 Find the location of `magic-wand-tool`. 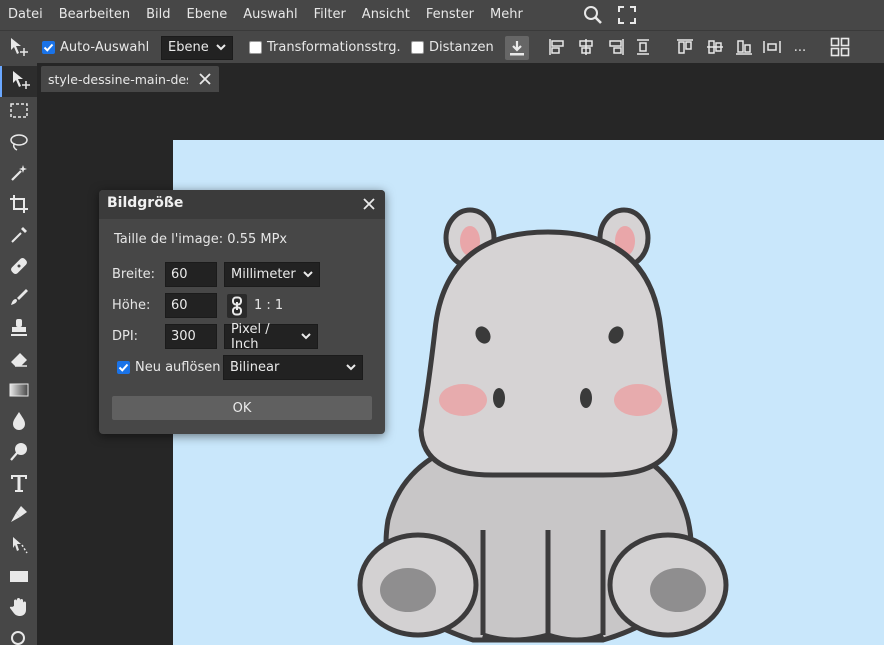

magic-wand-tool is located at coordinates (18, 174).